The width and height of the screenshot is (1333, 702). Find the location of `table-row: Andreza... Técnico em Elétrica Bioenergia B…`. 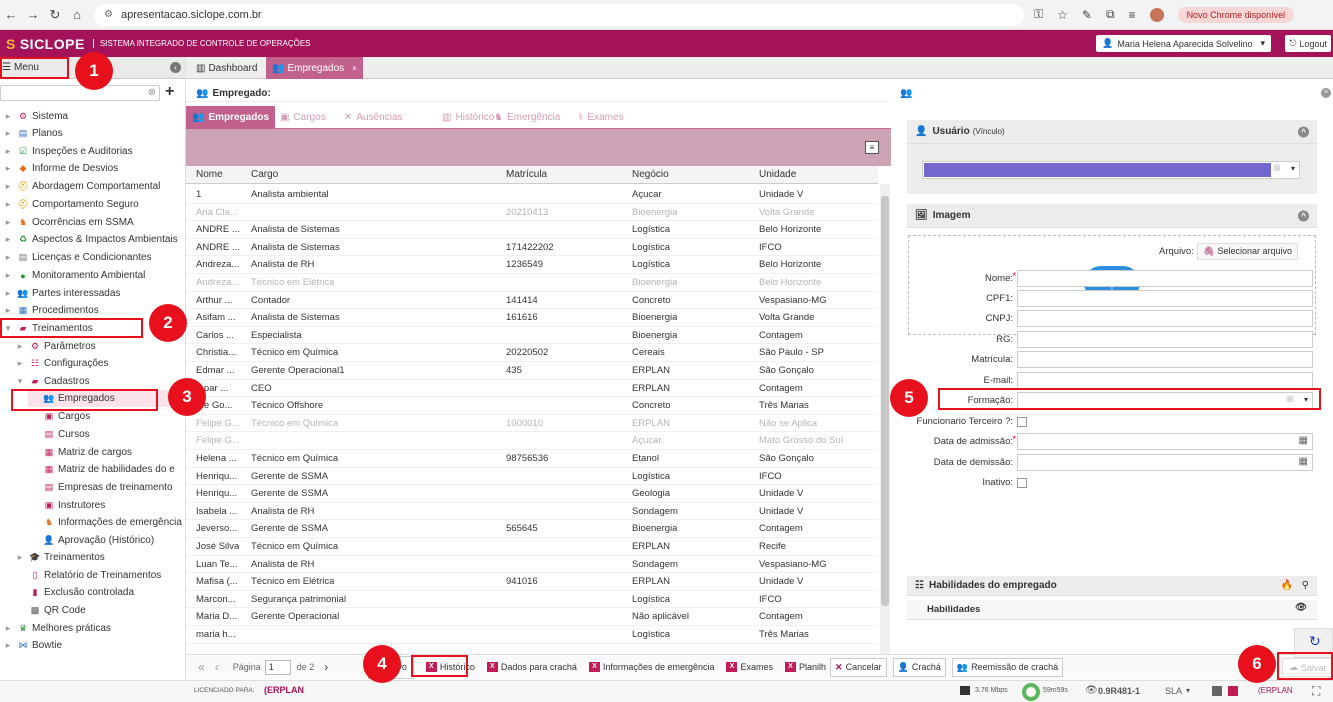

table-row: Andreza... Técnico em Elétrica Bioenergia B… is located at coordinates (532, 283).